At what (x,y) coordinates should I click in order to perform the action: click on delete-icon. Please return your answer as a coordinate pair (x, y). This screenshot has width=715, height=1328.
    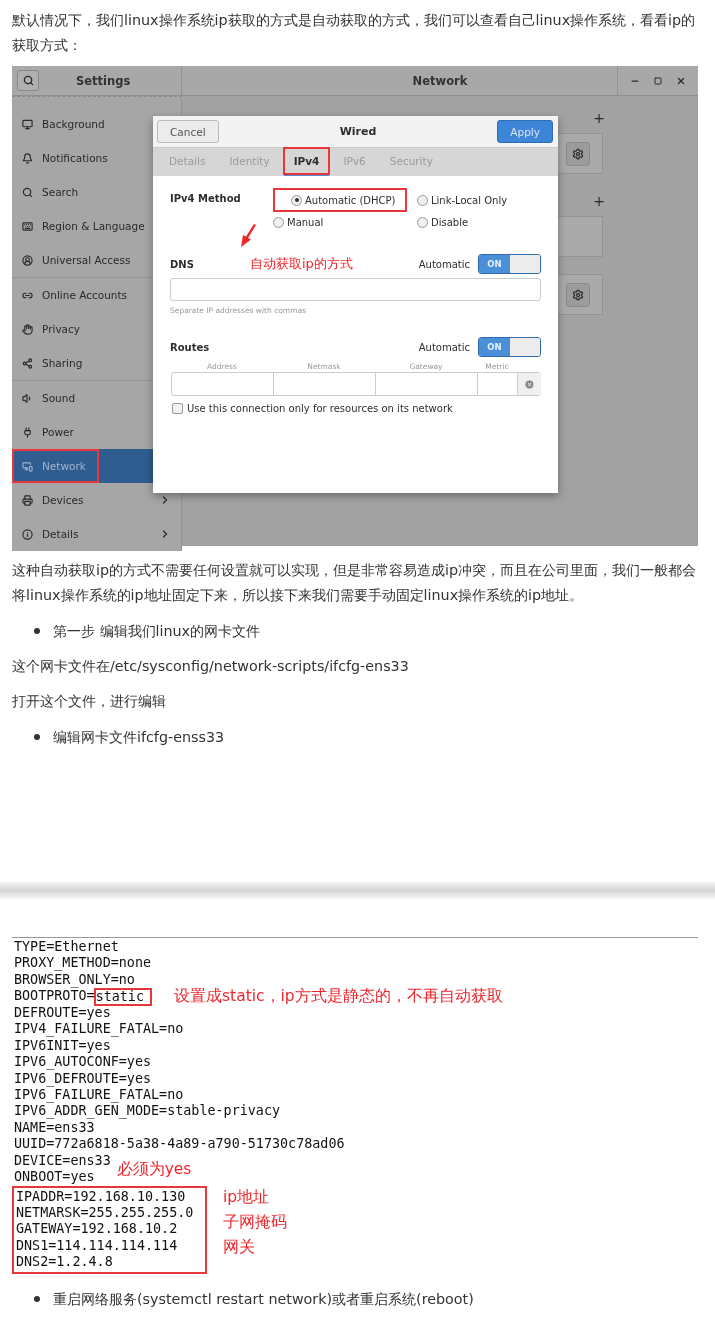
    Looking at the image, I should click on (529, 384).